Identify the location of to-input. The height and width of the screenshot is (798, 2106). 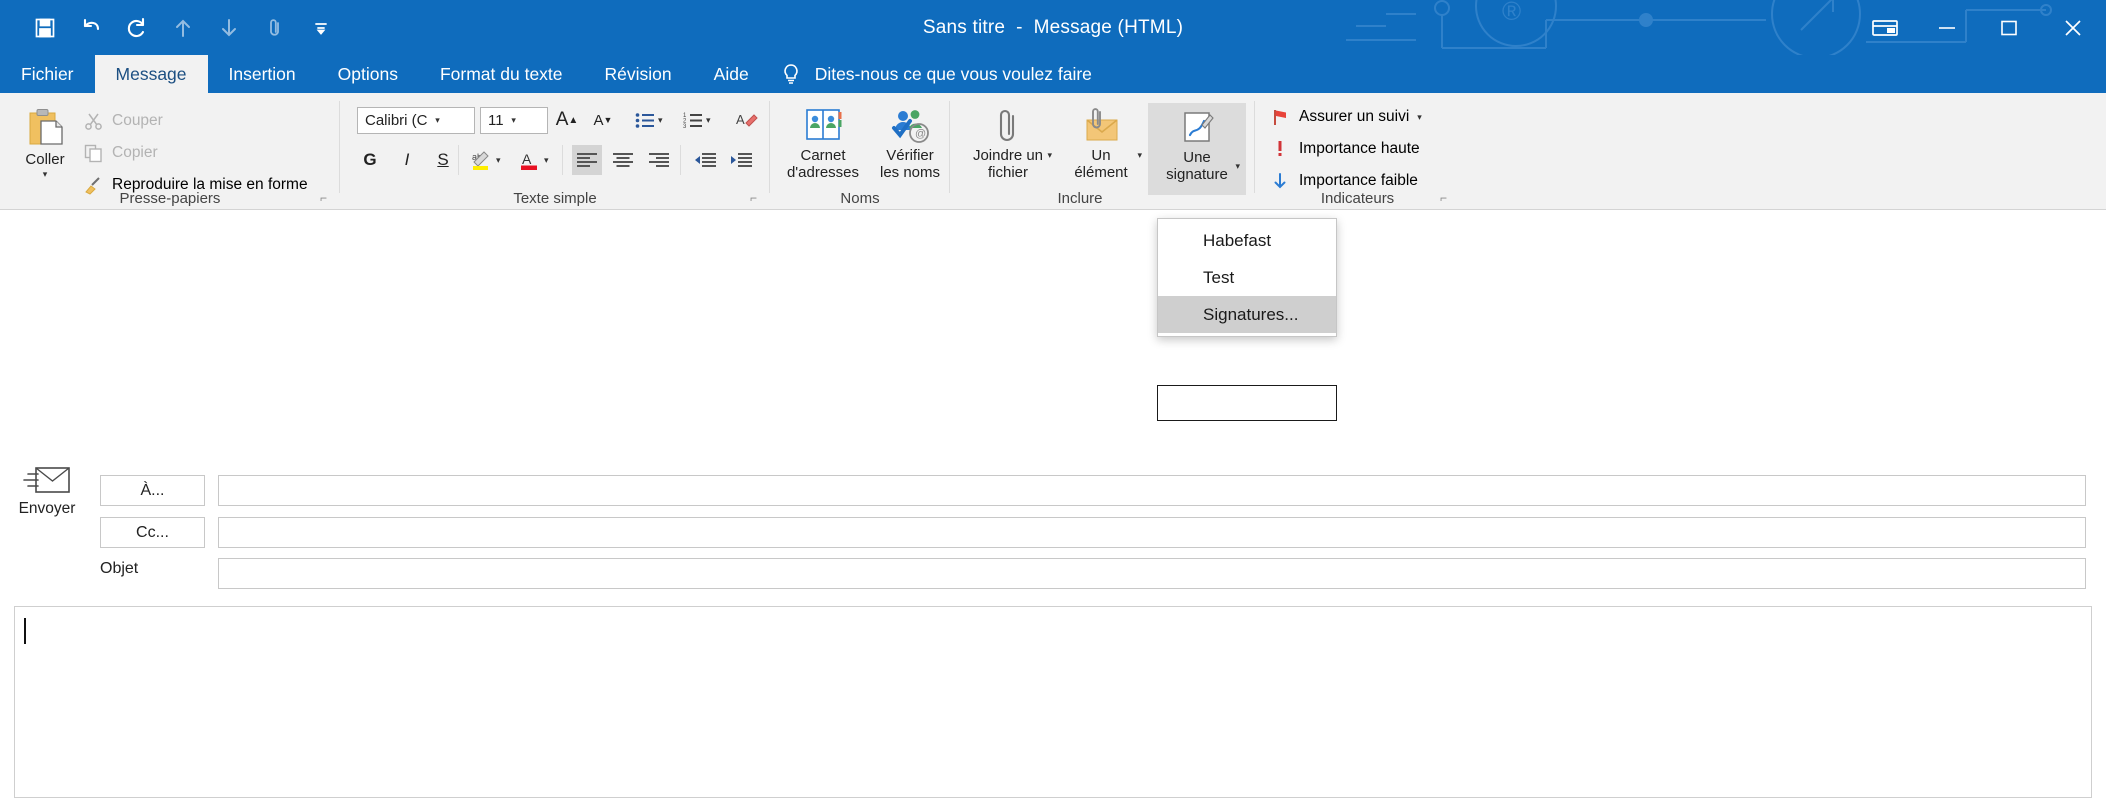
(1152, 490).